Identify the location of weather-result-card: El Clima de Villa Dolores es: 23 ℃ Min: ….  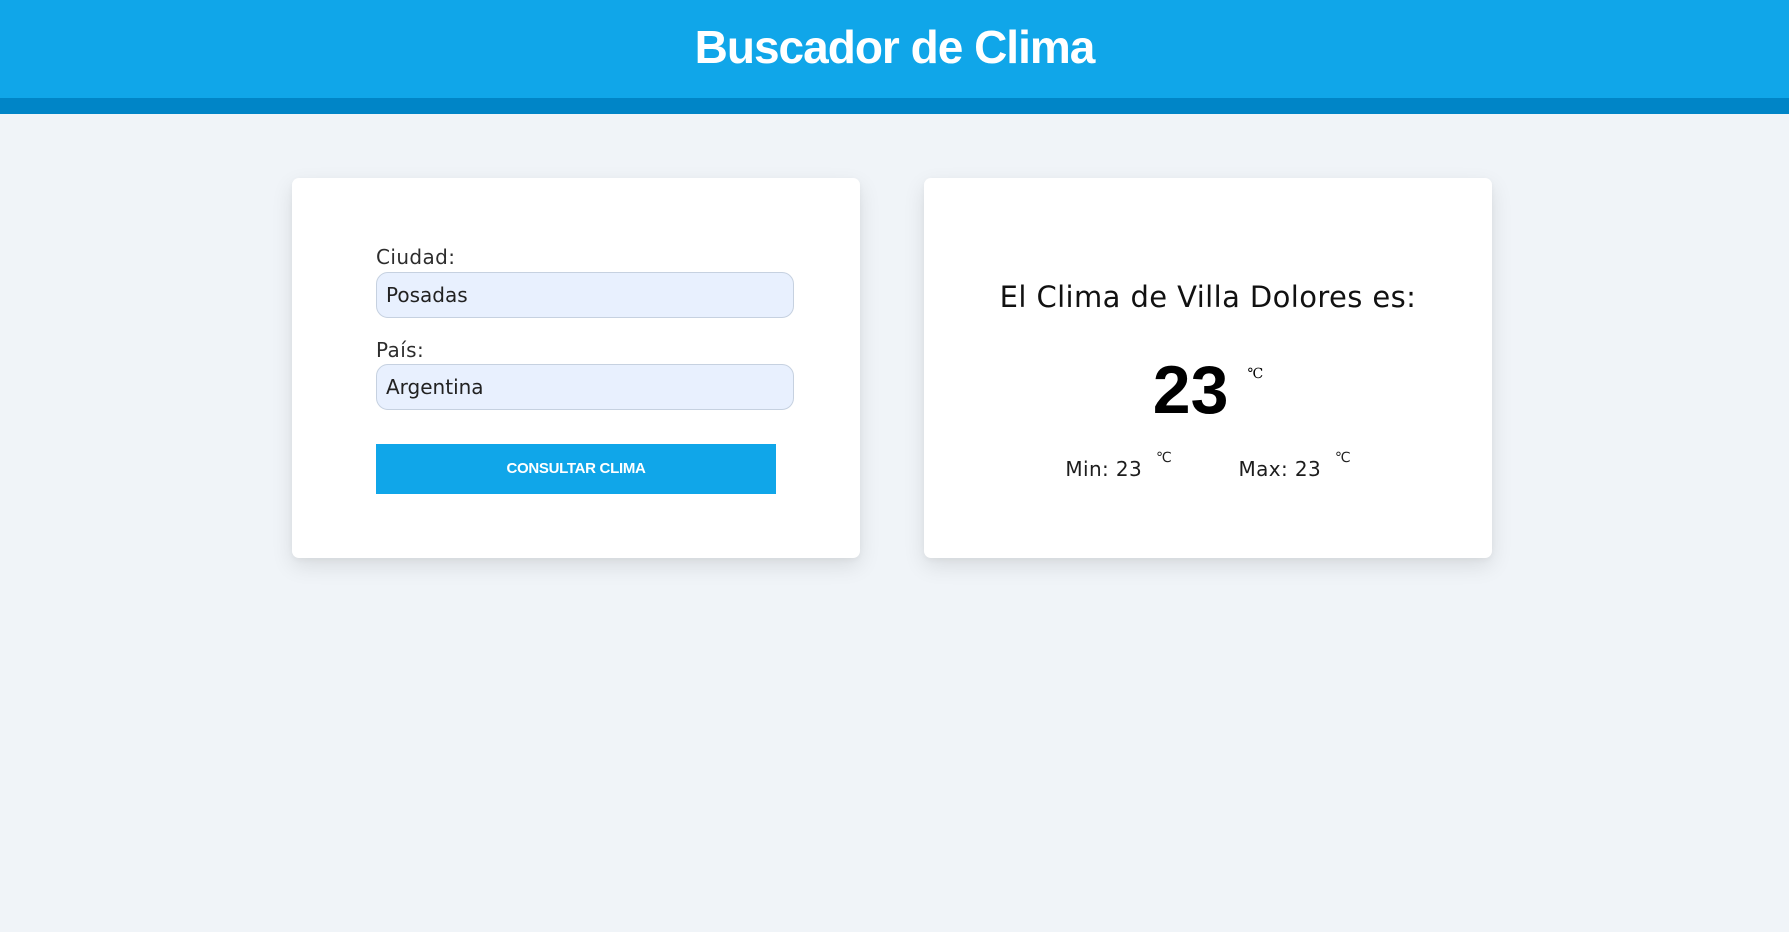
(1208, 368).